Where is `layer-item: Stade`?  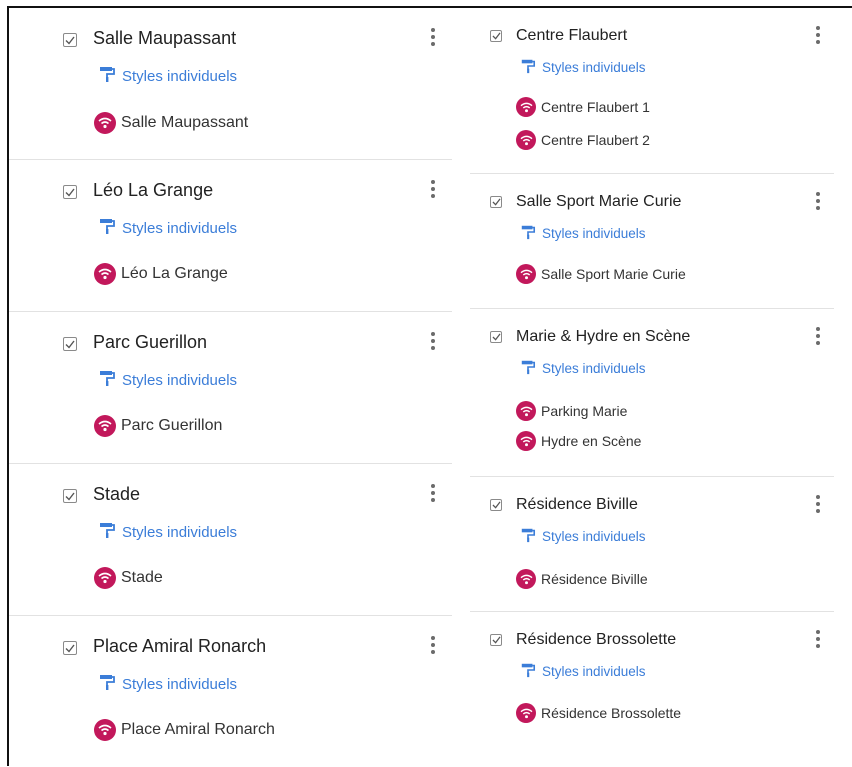
layer-item: Stade is located at coordinates (128, 578).